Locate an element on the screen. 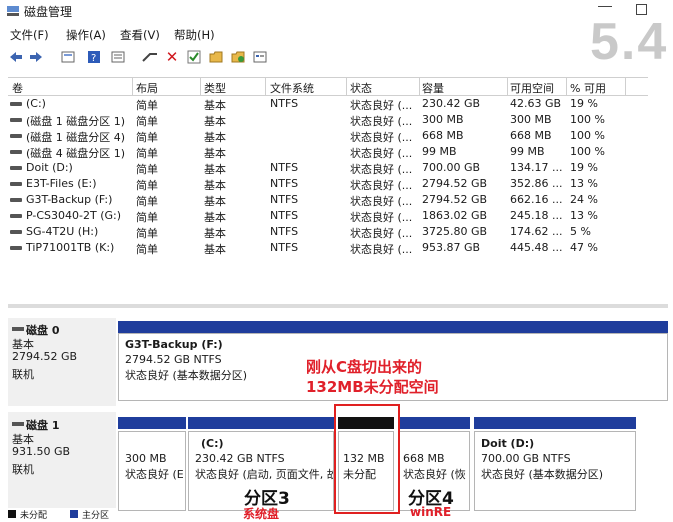 This screenshot has width=673, height=522. disk-1-partition-300mb: 300 MB 状态良好 (E is located at coordinates (152, 471).